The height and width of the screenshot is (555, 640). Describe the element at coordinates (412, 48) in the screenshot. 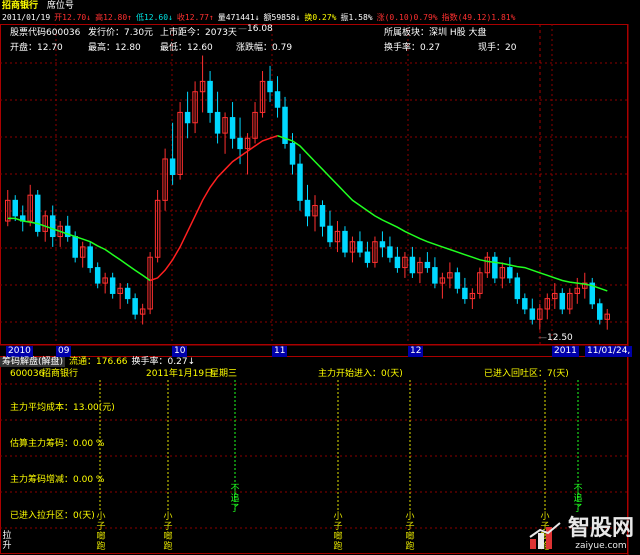

I see `info-field: 换手率：0.27` at that location.